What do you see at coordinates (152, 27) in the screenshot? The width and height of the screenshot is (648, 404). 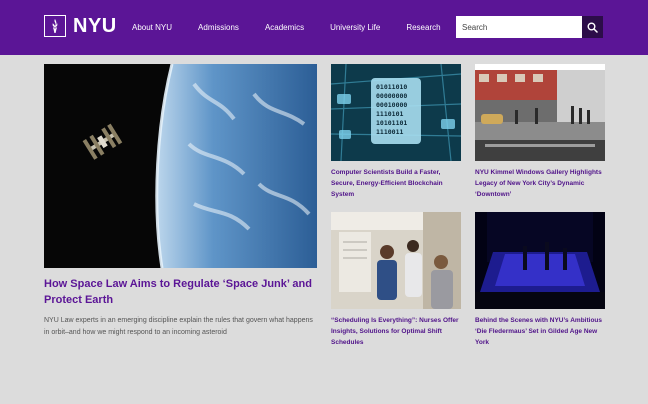 I see `nav-about: About NYU` at bounding box center [152, 27].